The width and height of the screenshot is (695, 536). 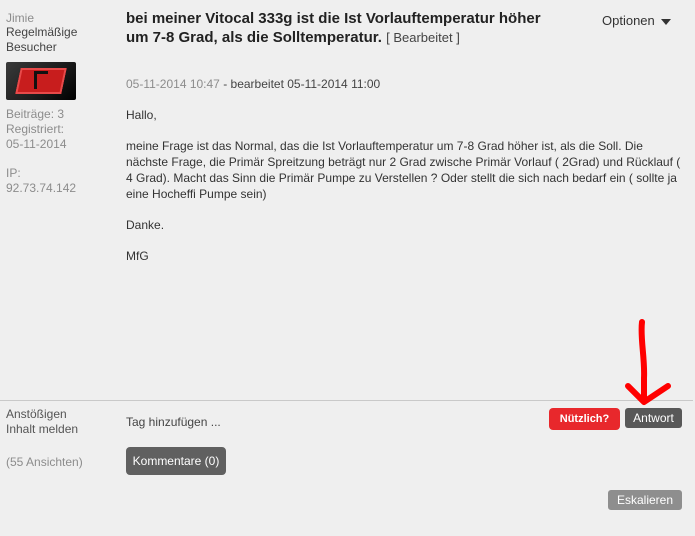 I want to click on reply-button: Antwort, so click(x=653, y=418).